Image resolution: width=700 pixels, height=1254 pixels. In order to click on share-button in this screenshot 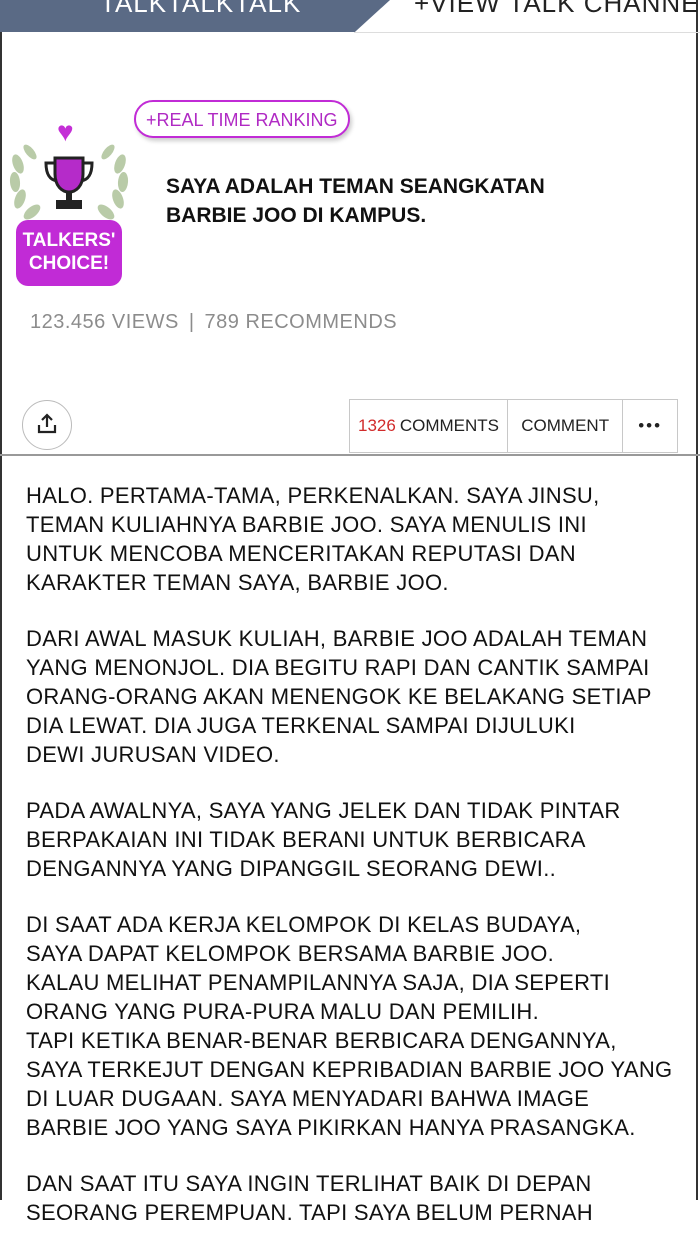, I will do `click(47, 425)`.